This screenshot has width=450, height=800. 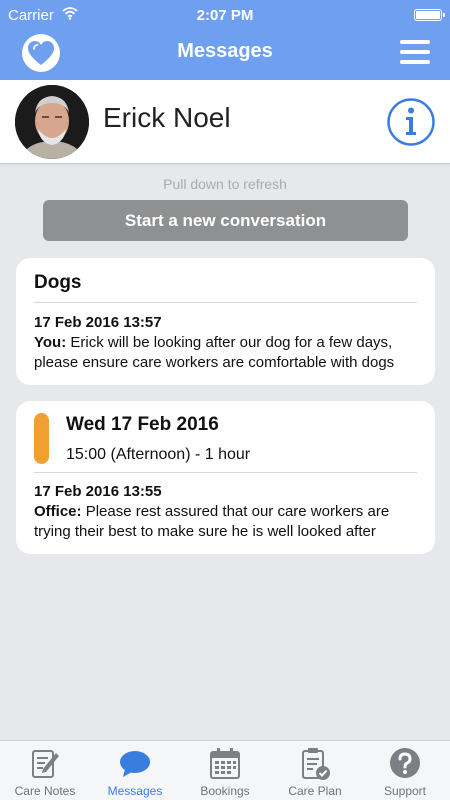 I want to click on avatar, so click(x=52, y=122).